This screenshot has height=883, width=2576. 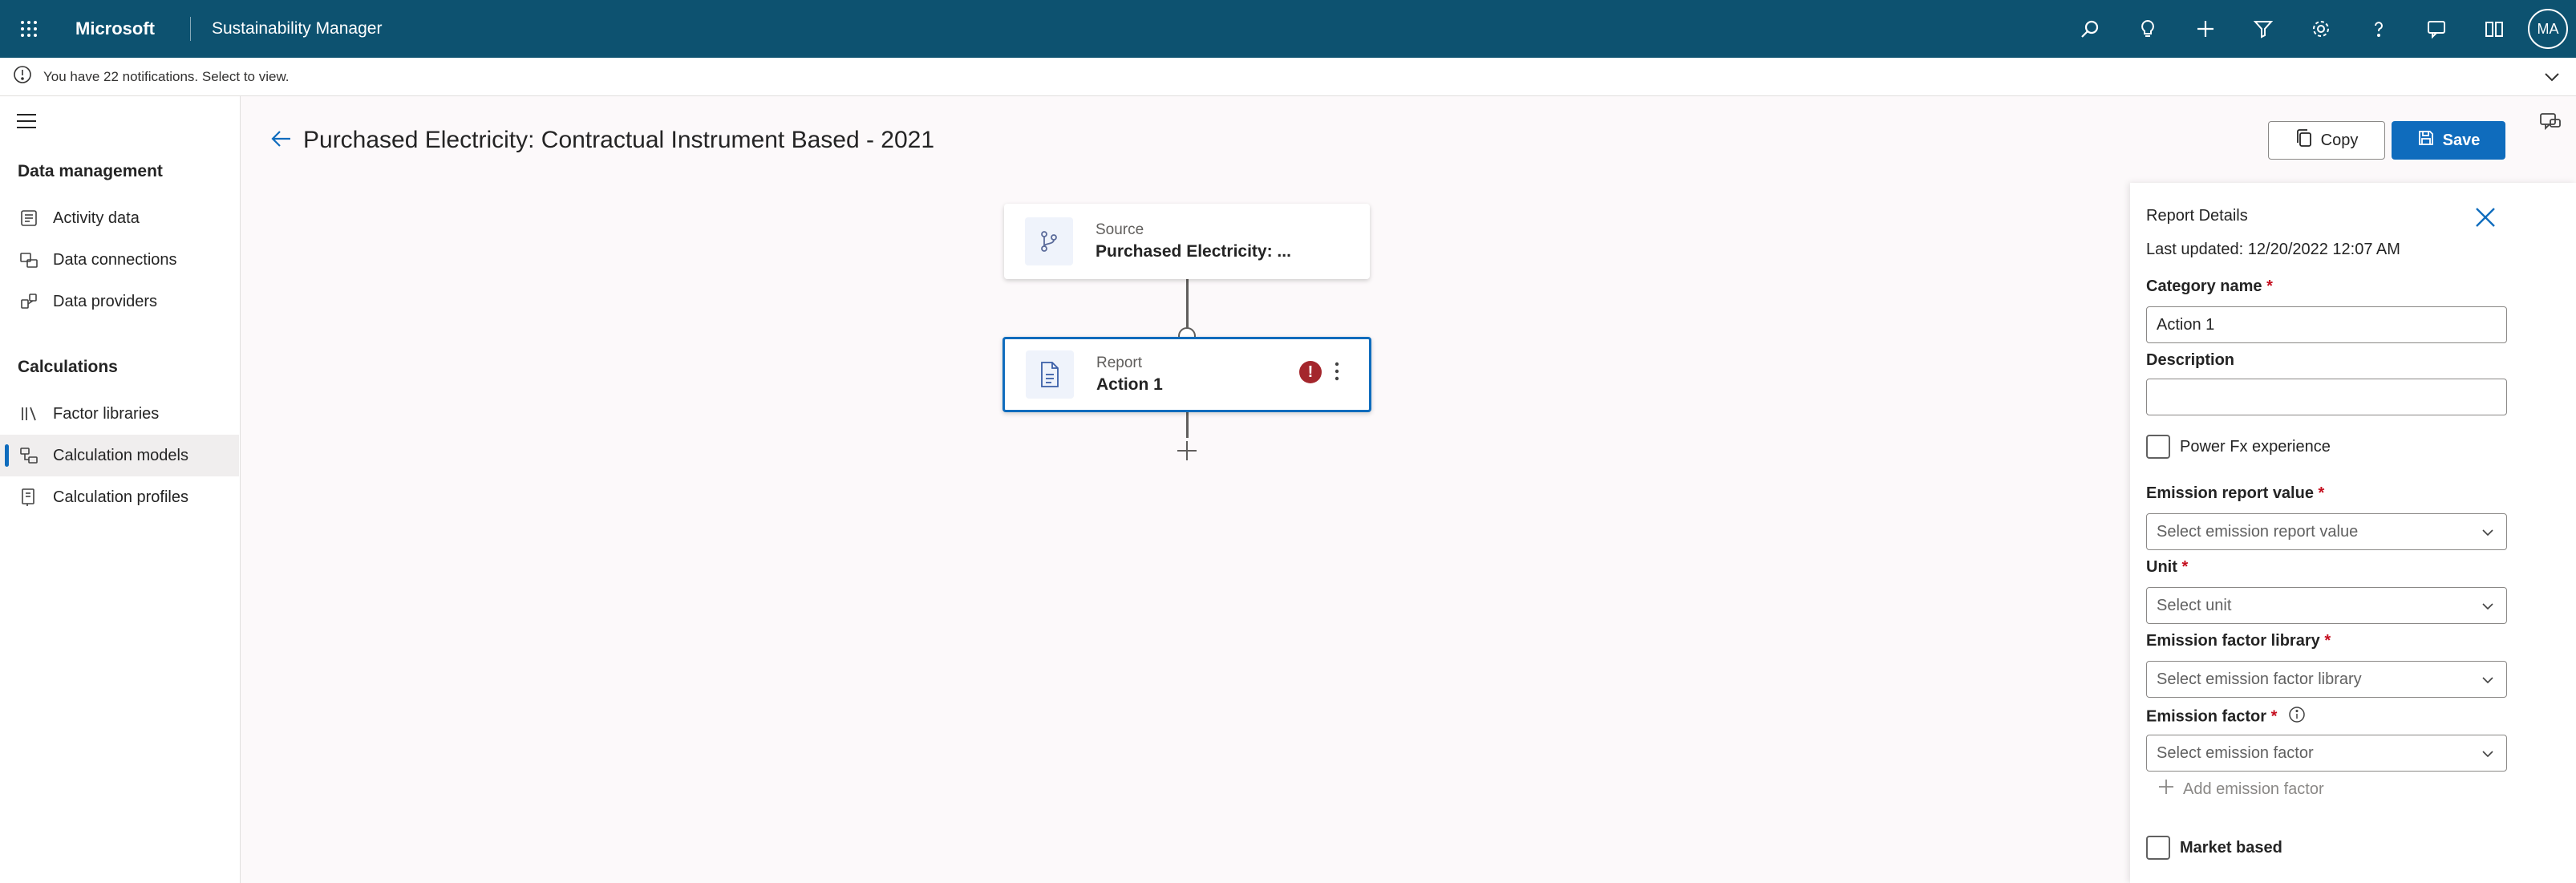 What do you see at coordinates (26, 123) in the screenshot?
I see `hamburger-icon` at bounding box center [26, 123].